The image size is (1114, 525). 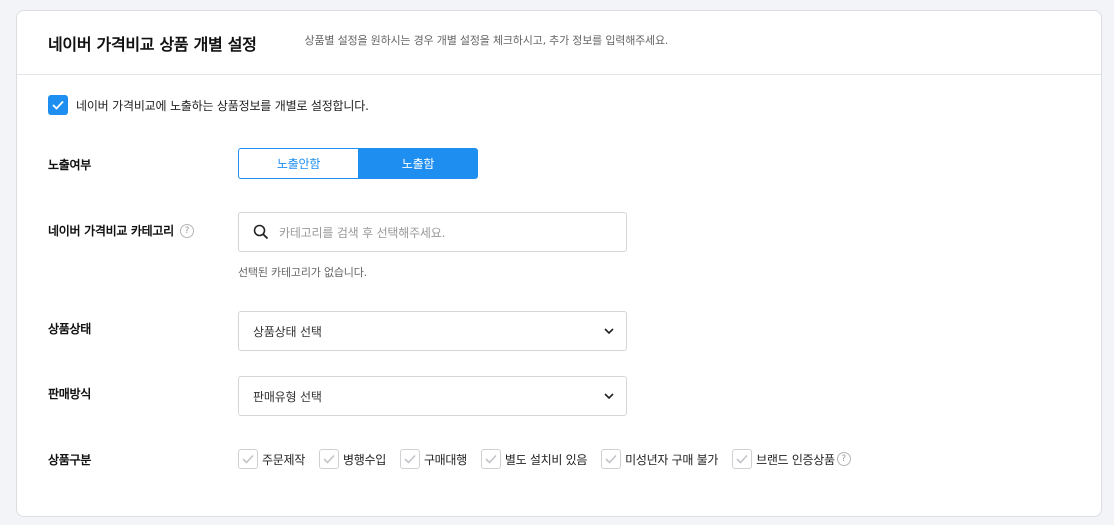 I want to click on product-type-option: 별도 설치비 있음, so click(x=534, y=459).